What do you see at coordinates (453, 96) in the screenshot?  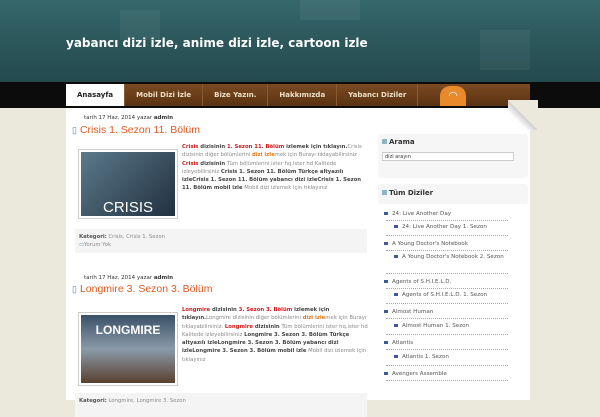 I see `rss-icon: ◠` at bounding box center [453, 96].